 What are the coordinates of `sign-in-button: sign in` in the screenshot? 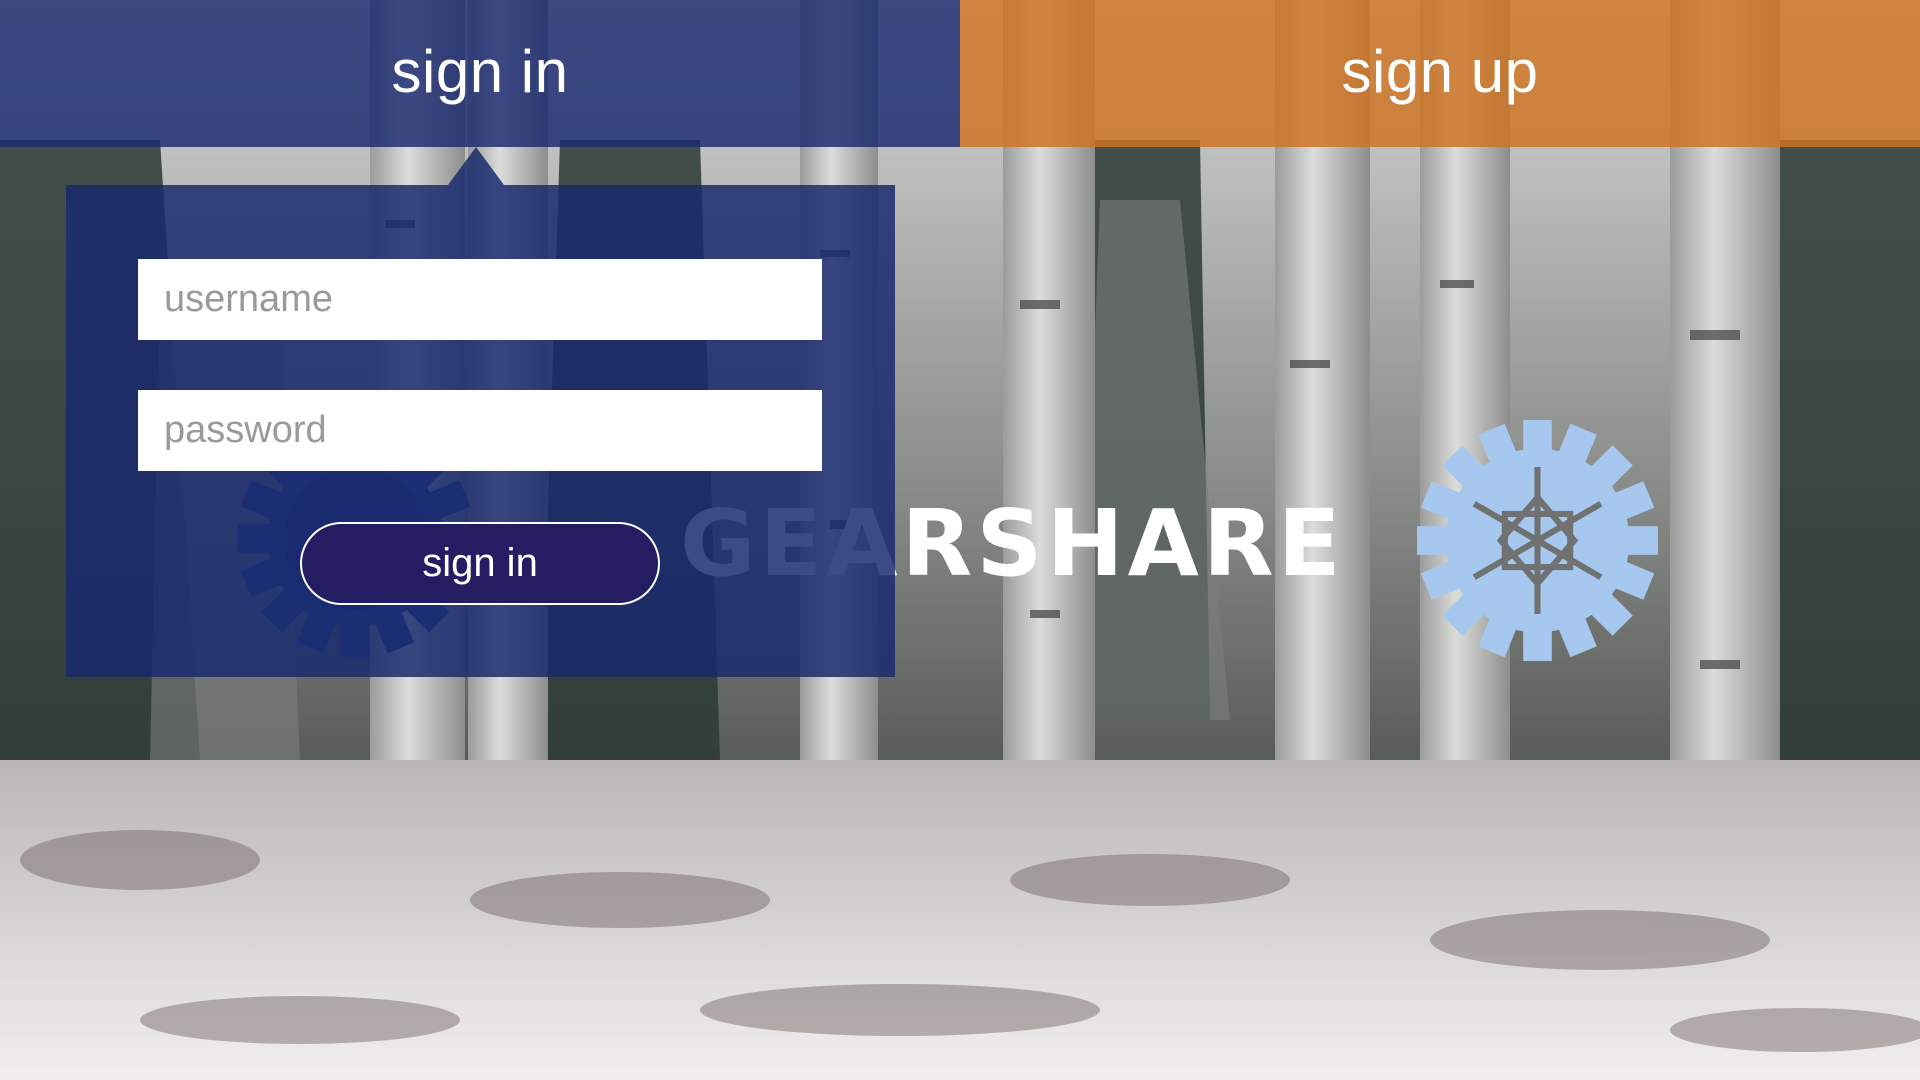 It's located at (480, 563).